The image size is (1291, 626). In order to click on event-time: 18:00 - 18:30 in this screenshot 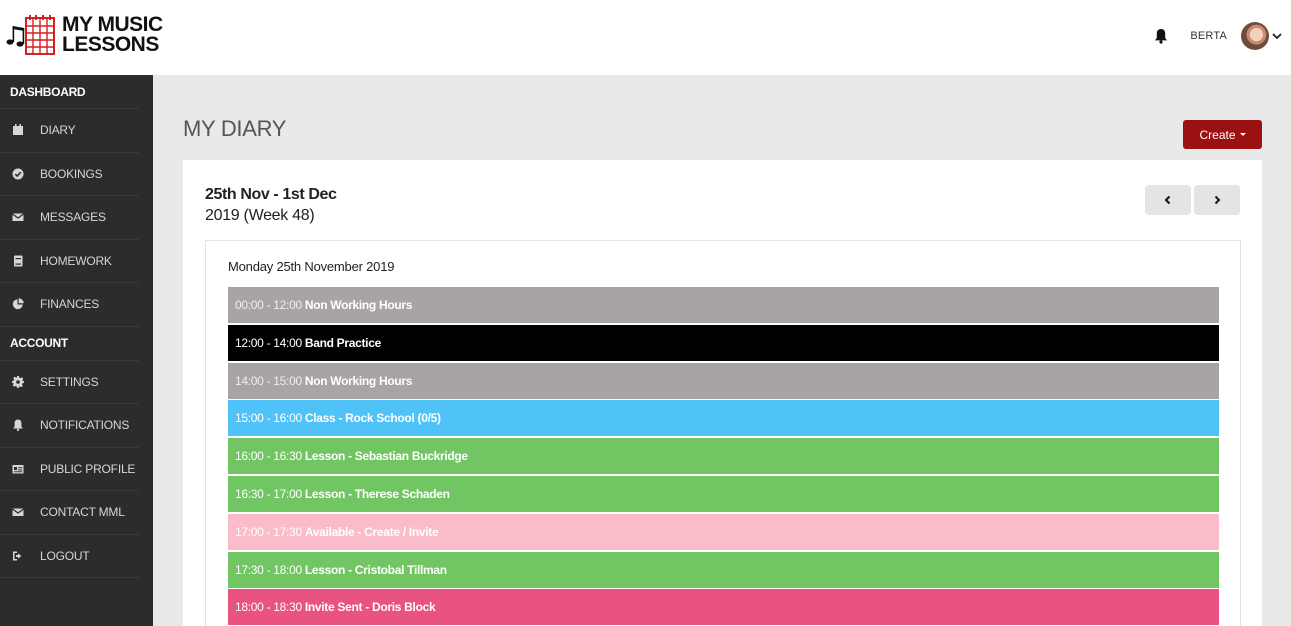, I will do `click(268, 607)`.